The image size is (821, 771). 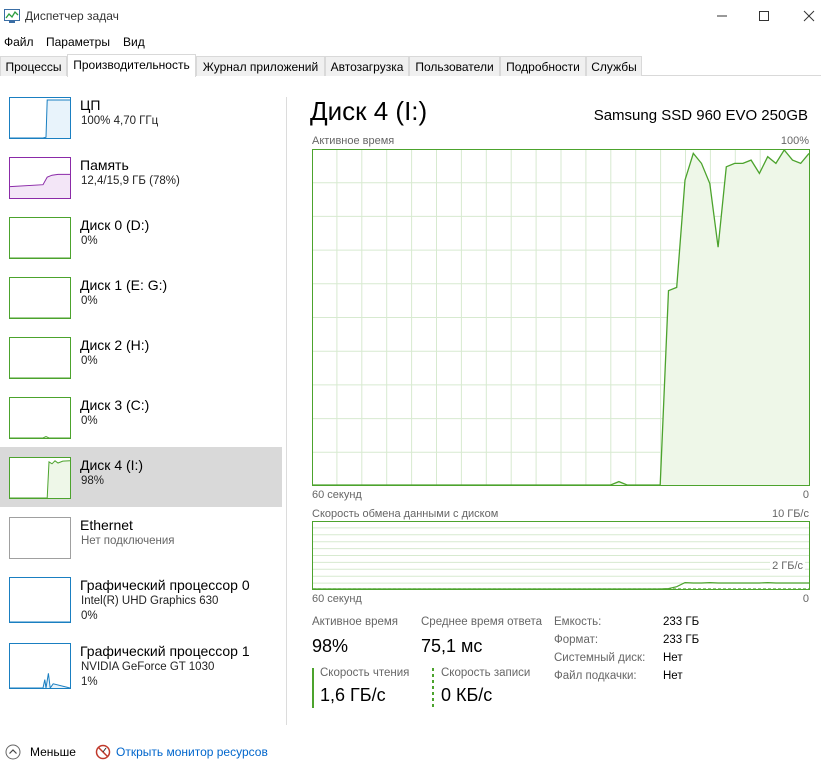 What do you see at coordinates (103, 752) in the screenshot?
I see `resource-monitor-icon` at bounding box center [103, 752].